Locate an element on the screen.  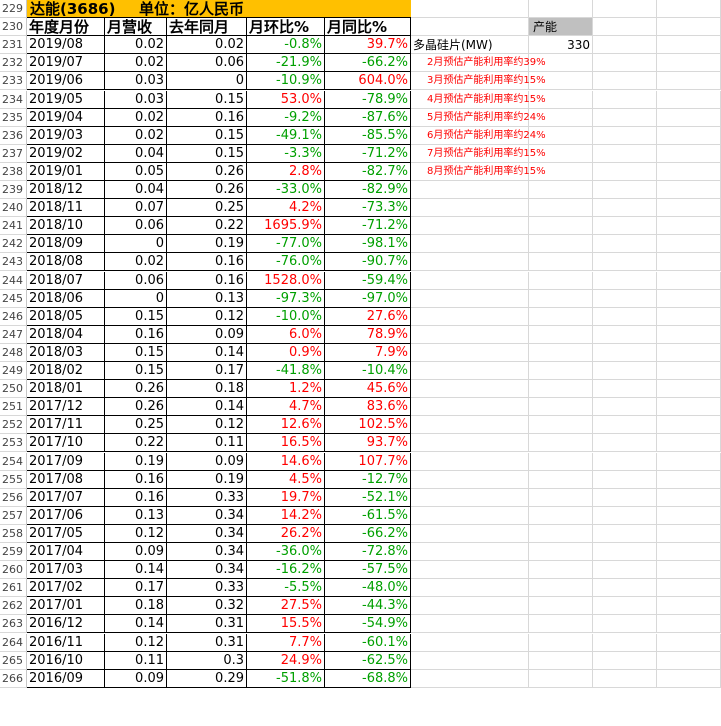
utilization-note: 4月预估产能利用率约15% is located at coordinates (478, 99).